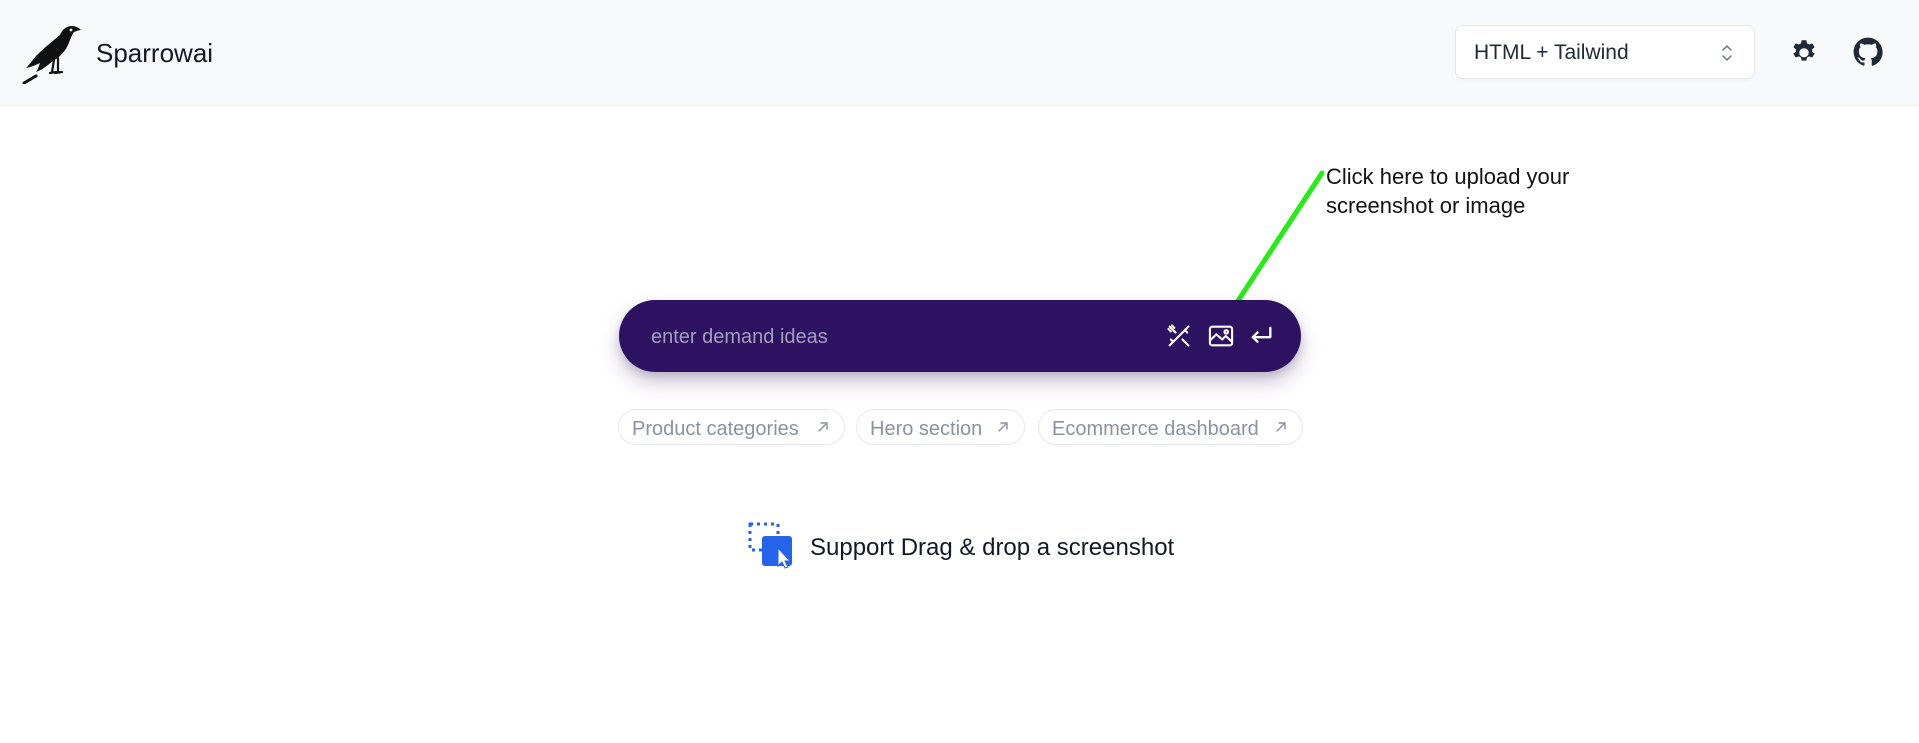 The height and width of the screenshot is (743, 1919). I want to click on demand-search-bar, so click(960, 336).